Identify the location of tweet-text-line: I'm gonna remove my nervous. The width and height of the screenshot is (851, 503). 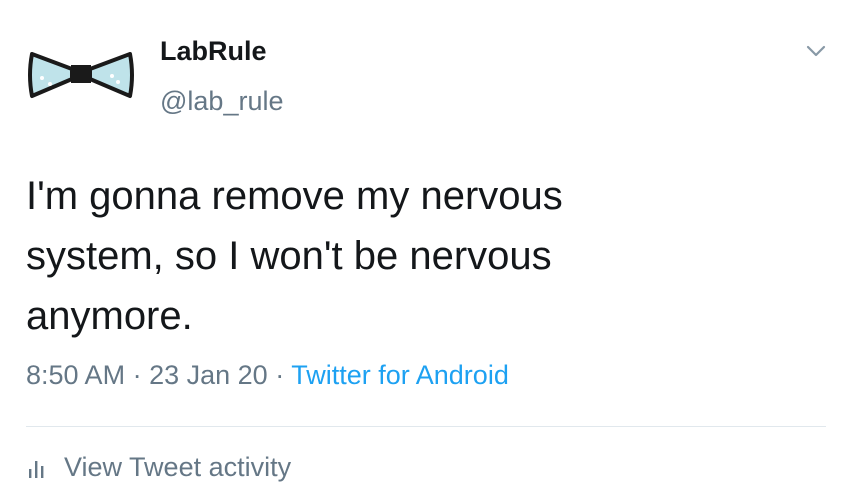
(294, 196).